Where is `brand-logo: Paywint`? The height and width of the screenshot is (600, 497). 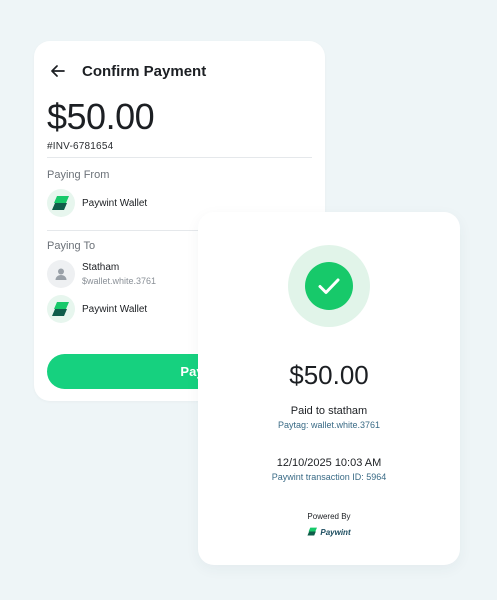
brand-logo: Paywint is located at coordinates (329, 532).